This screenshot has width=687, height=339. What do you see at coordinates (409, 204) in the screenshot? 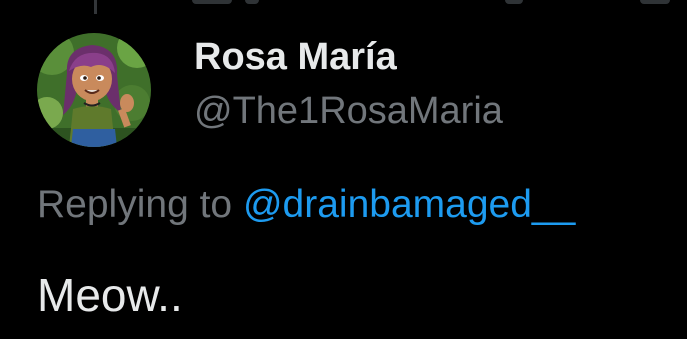
I see `reply-mention-link: @drainbamaged__` at bounding box center [409, 204].